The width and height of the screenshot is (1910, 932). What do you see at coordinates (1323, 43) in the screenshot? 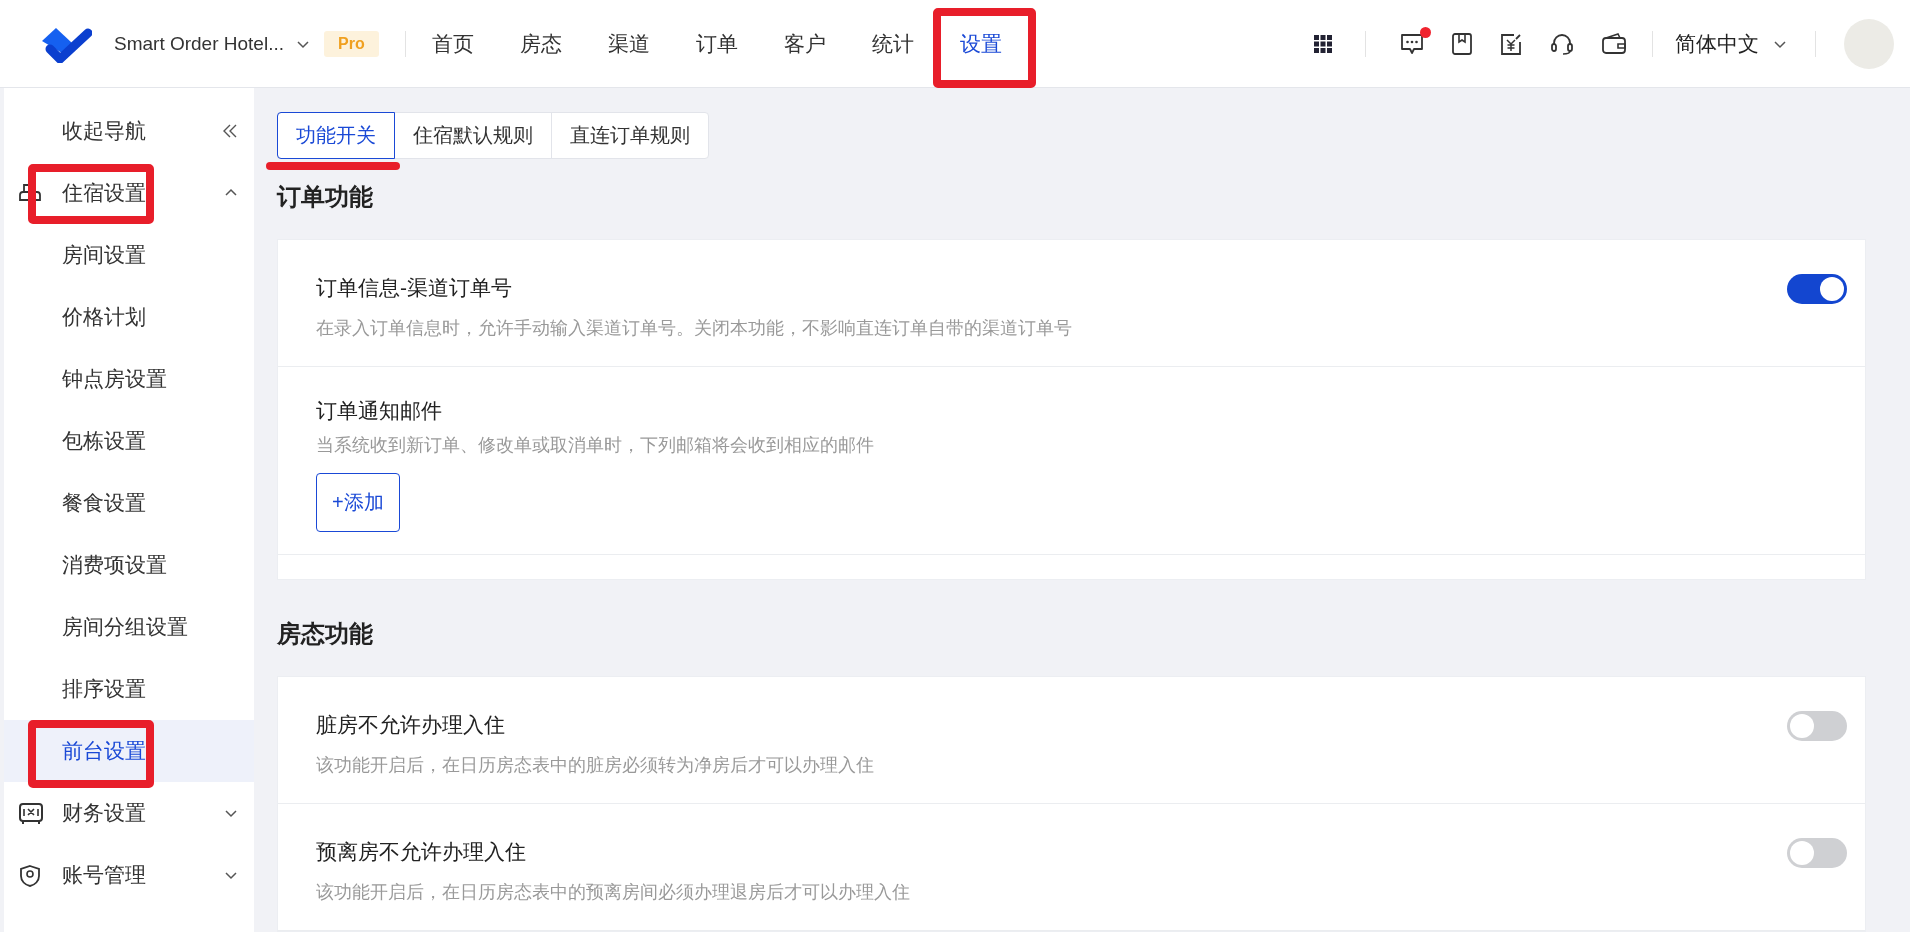
I see `apps-grid-icon` at bounding box center [1323, 43].